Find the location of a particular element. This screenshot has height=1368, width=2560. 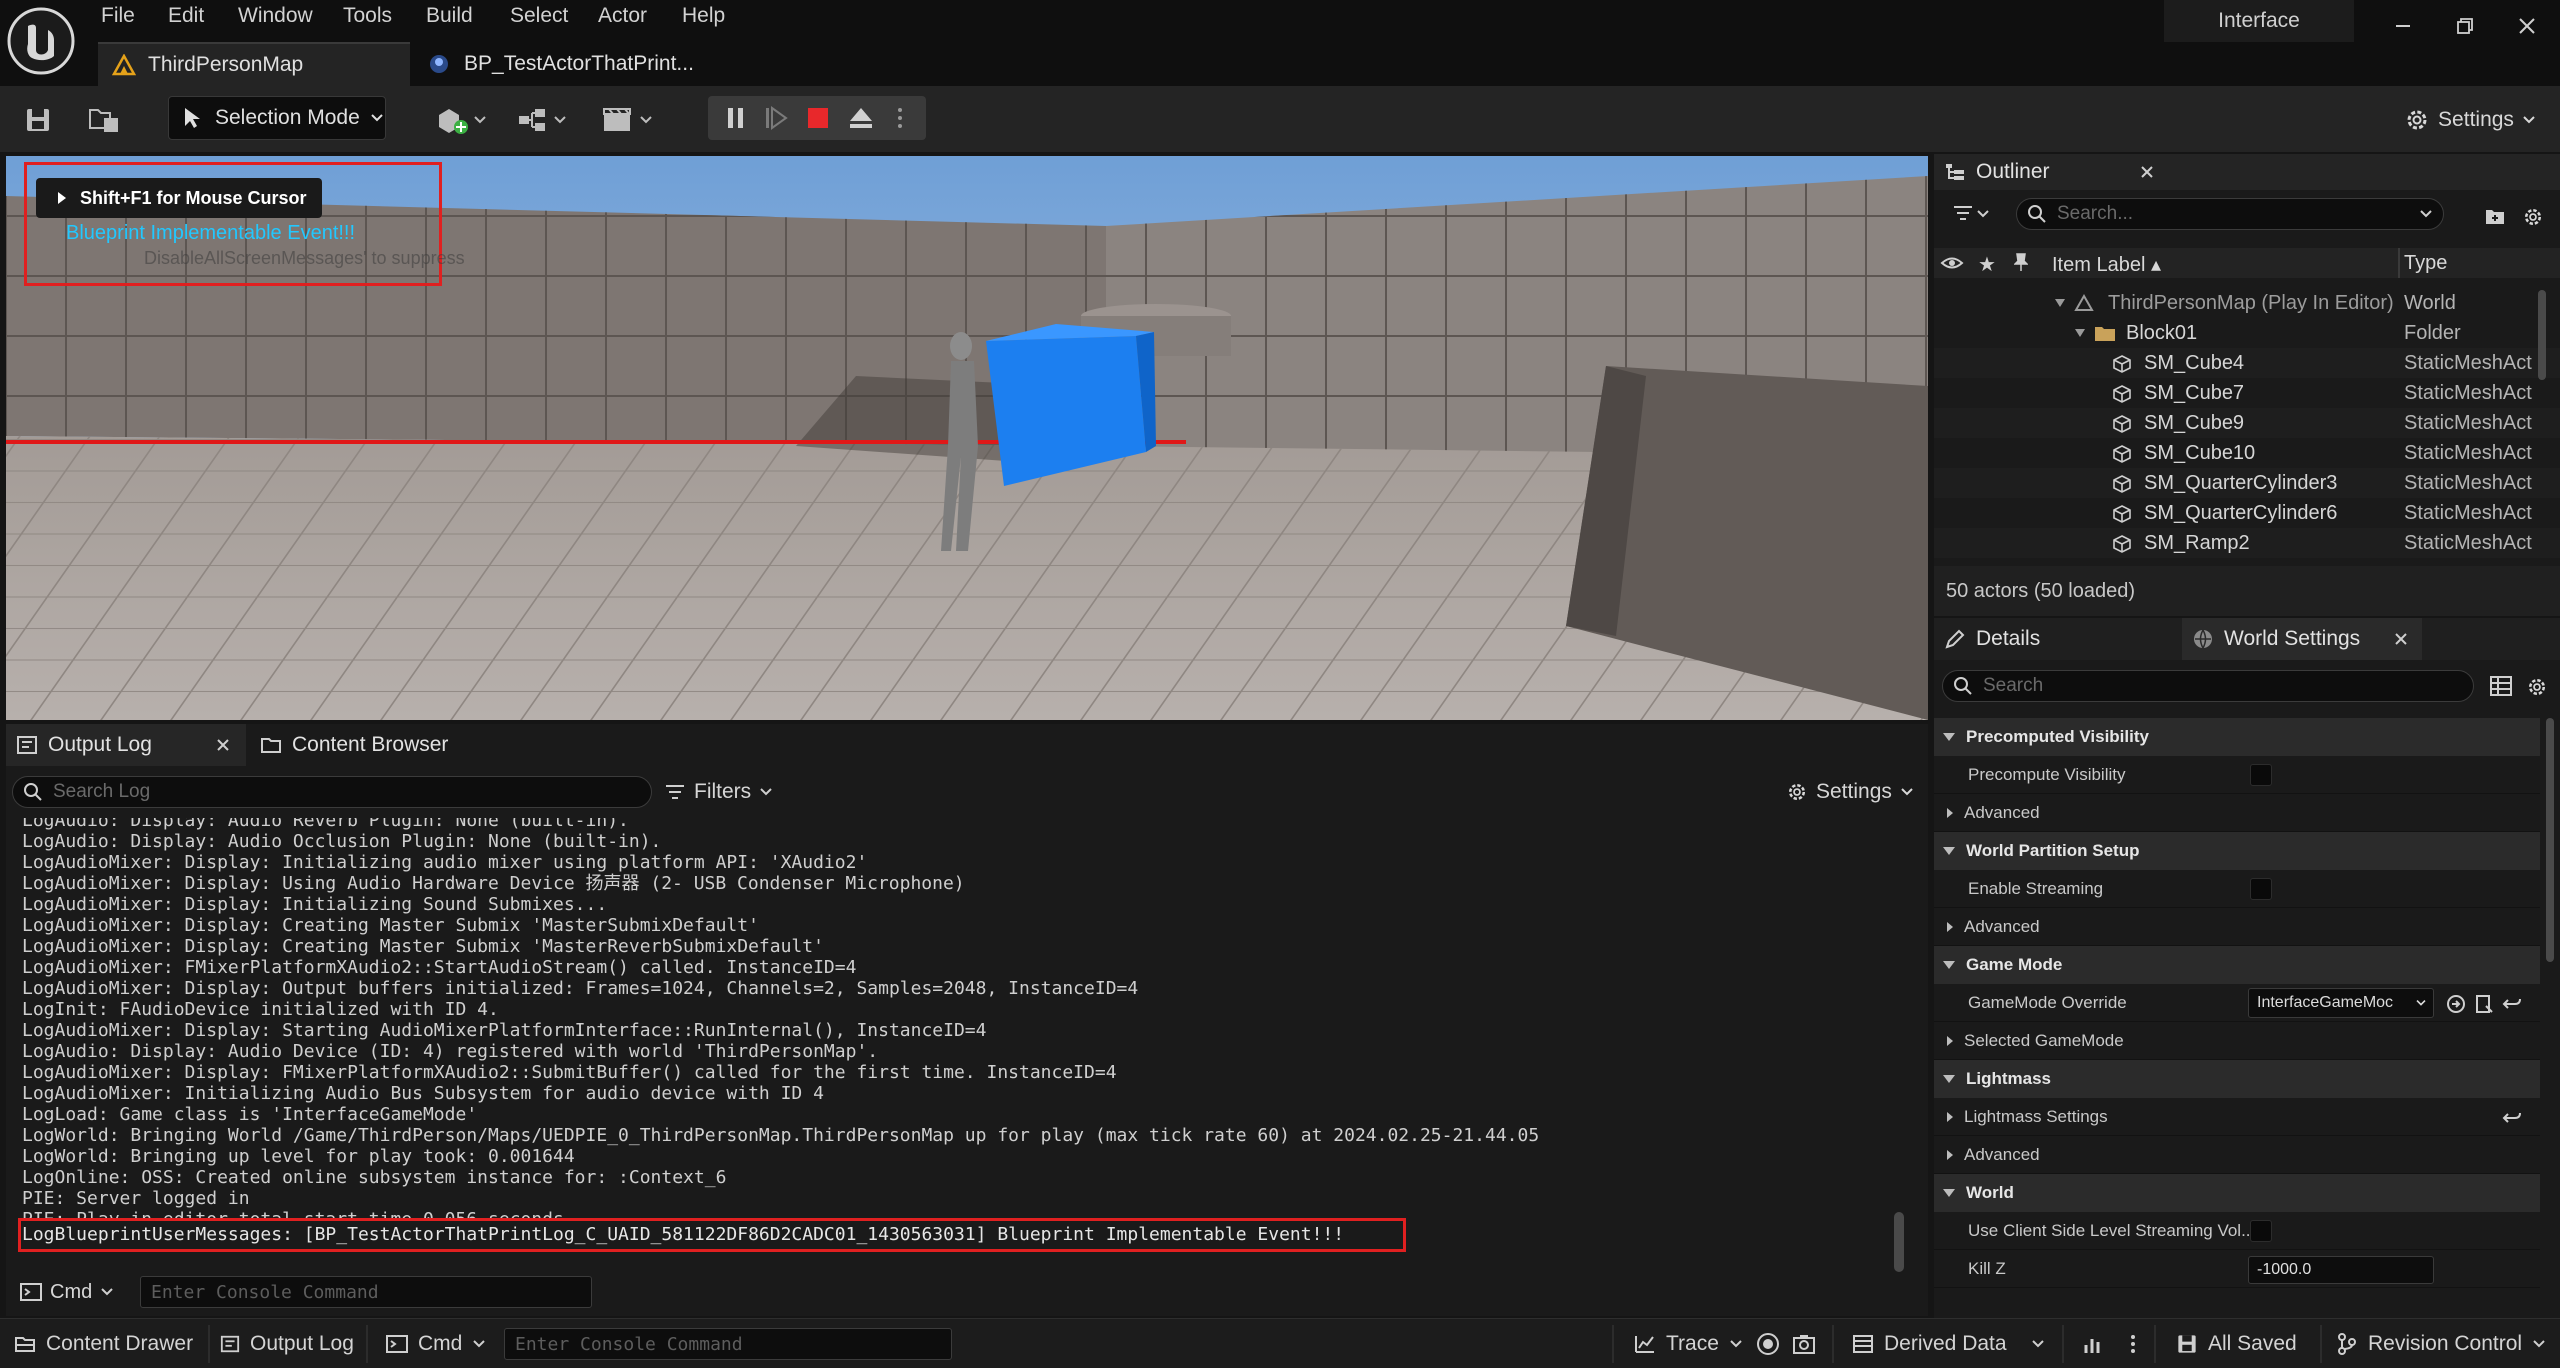

stats-icon is located at coordinates (2093, 1343).